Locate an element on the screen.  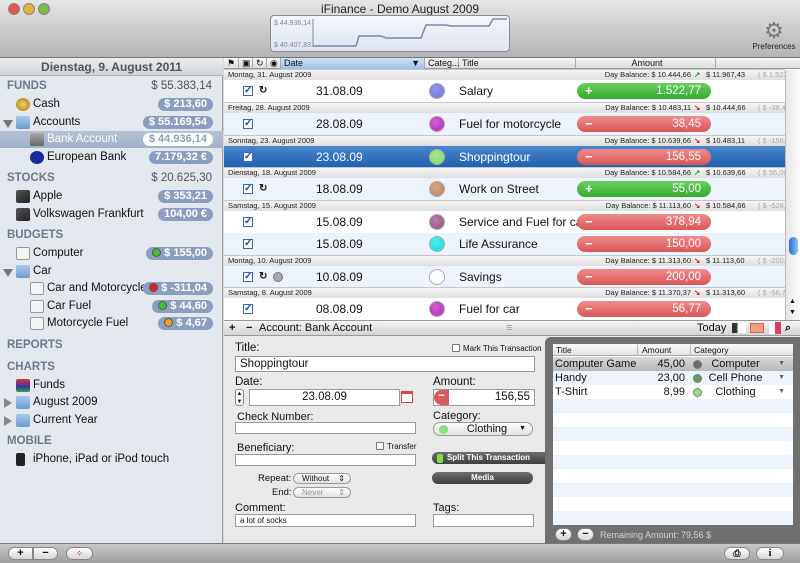
view-toggle-icon is located at coordinates (739, 328).